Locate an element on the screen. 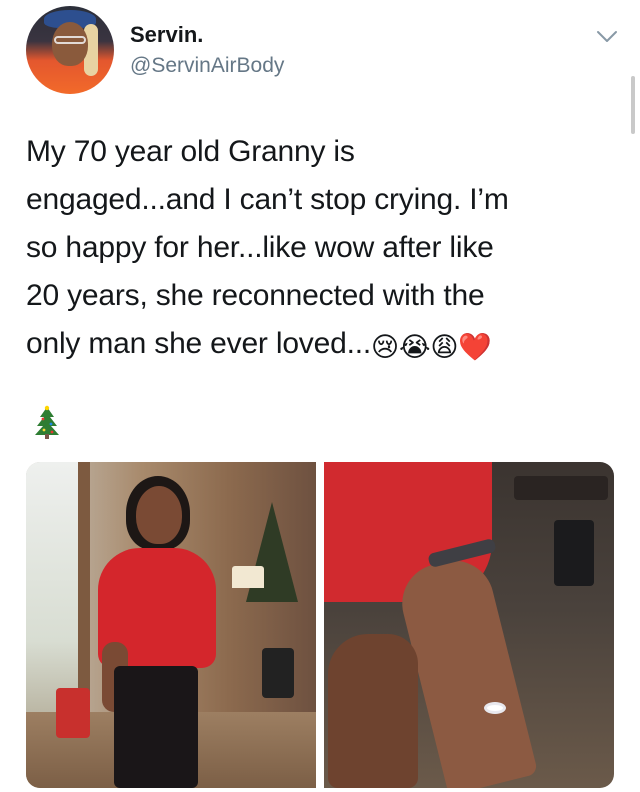 This screenshot has width=640, height=792. woman-face is located at coordinates (159, 515).